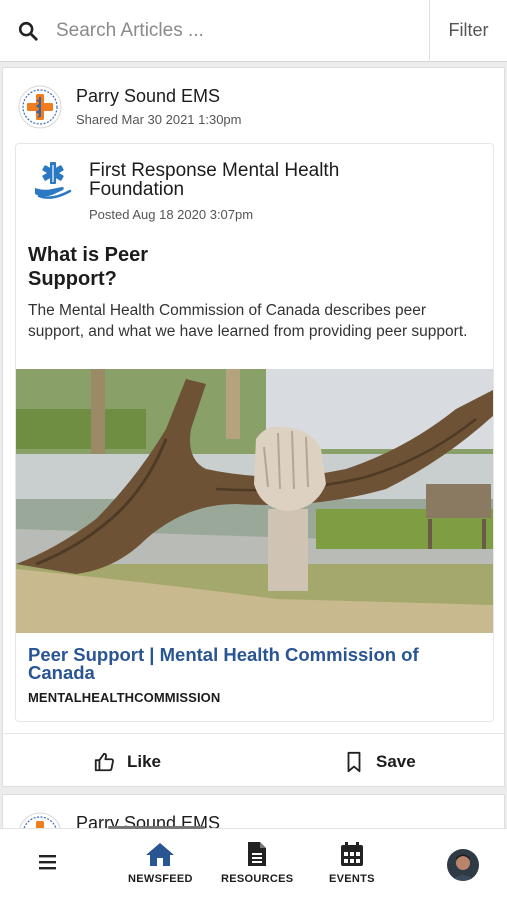  What do you see at coordinates (104, 761) in the screenshot?
I see `thumbs-up-icon` at bounding box center [104, 761].